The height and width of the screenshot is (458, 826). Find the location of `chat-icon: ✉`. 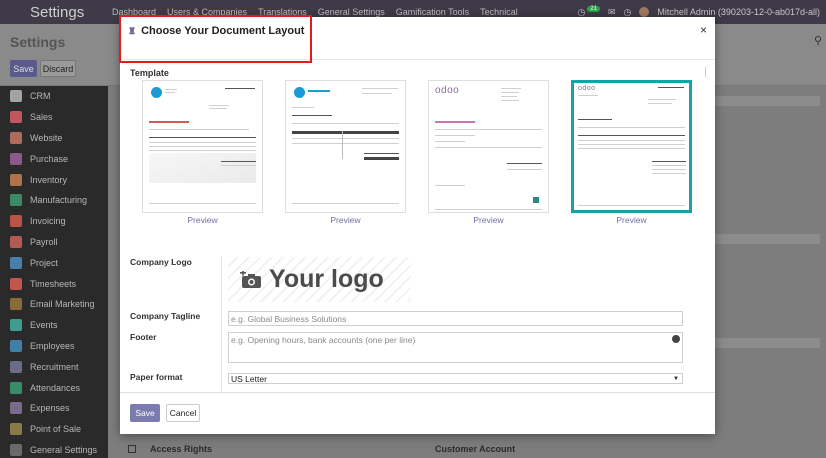

chat-icon: ✉ is located at coordinates (612, 12).